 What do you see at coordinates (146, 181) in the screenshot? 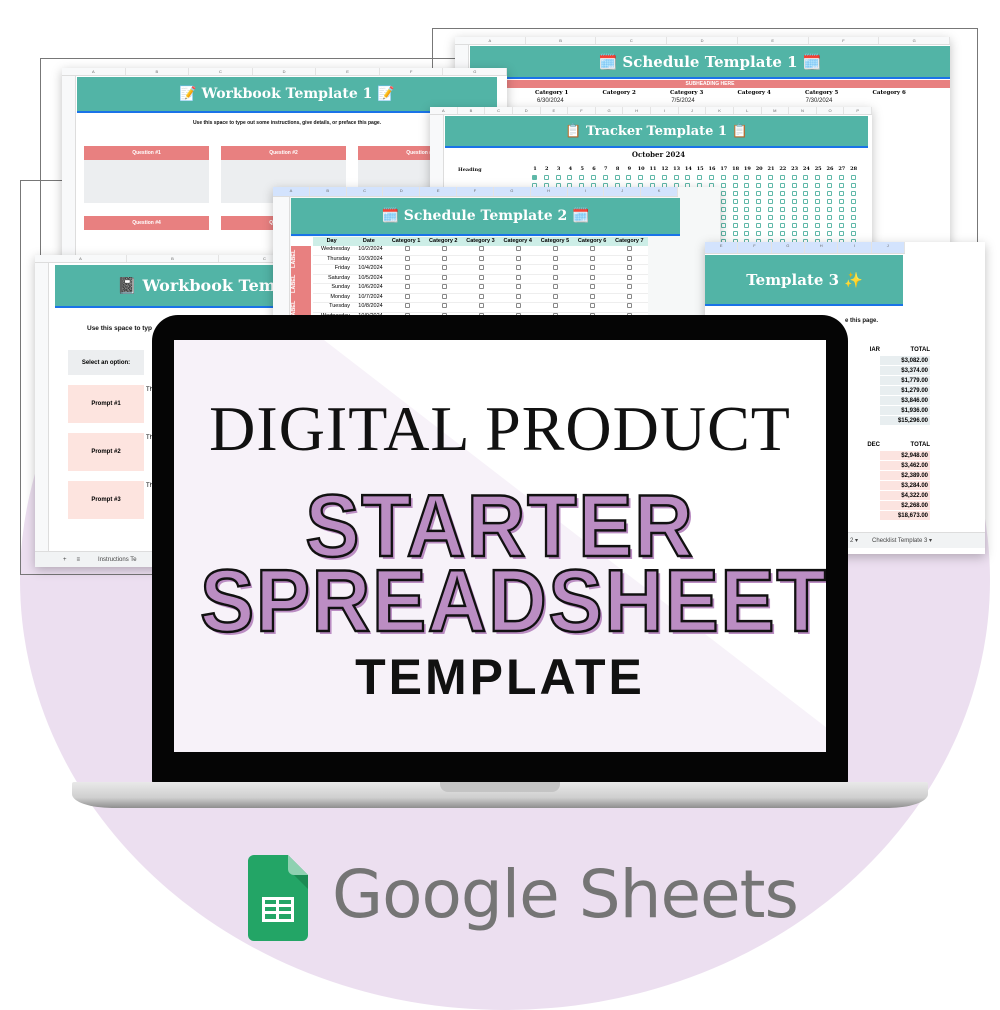
I see `answer-box` at bounding box center [146, 181].